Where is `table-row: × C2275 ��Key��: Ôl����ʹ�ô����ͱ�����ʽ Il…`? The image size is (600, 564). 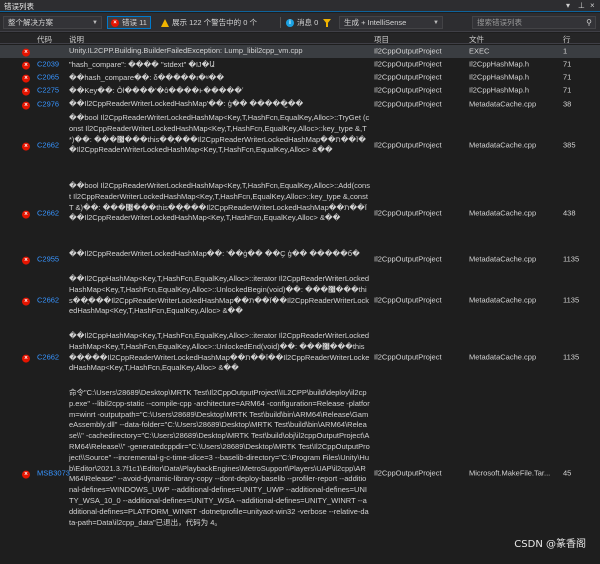
table-row: × C2275 ��Key��: Ôl����ʹ�ô����ͱ�����ʽ Il… is located at coordinates (300, 91).